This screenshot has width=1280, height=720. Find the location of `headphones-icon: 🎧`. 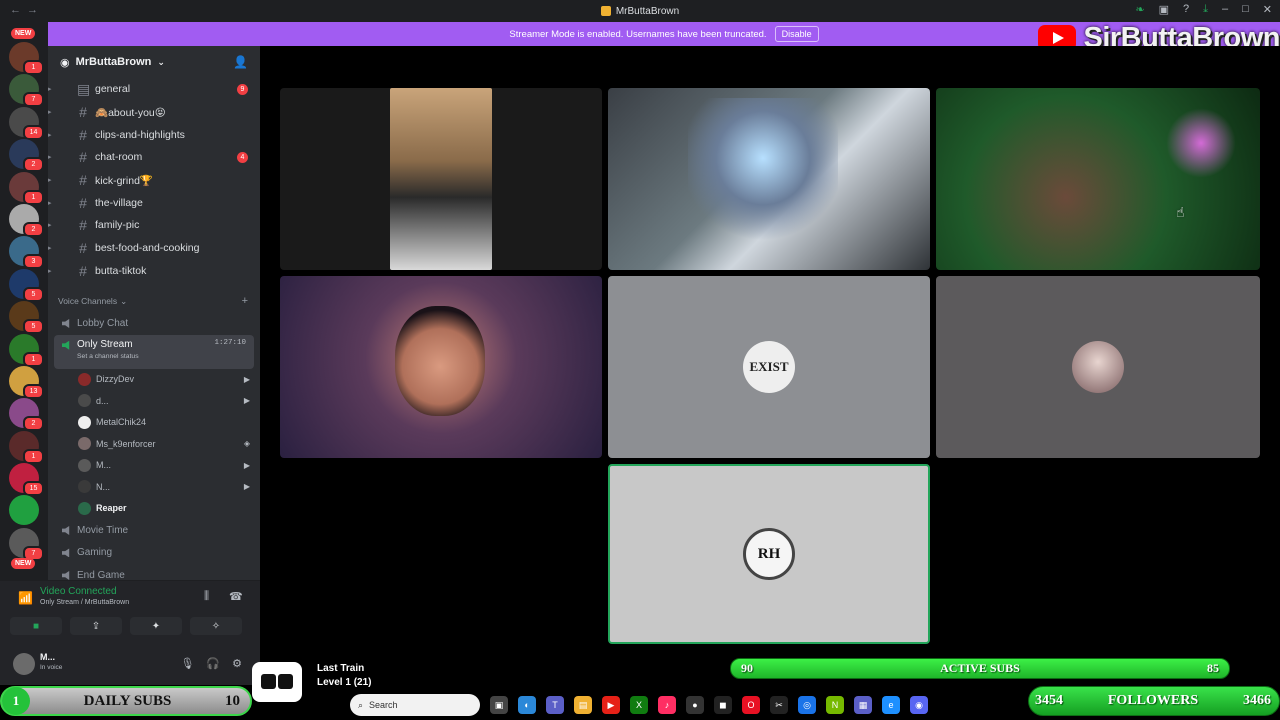

headphones-icon: 🎧 is located at coordinates (213, 663).